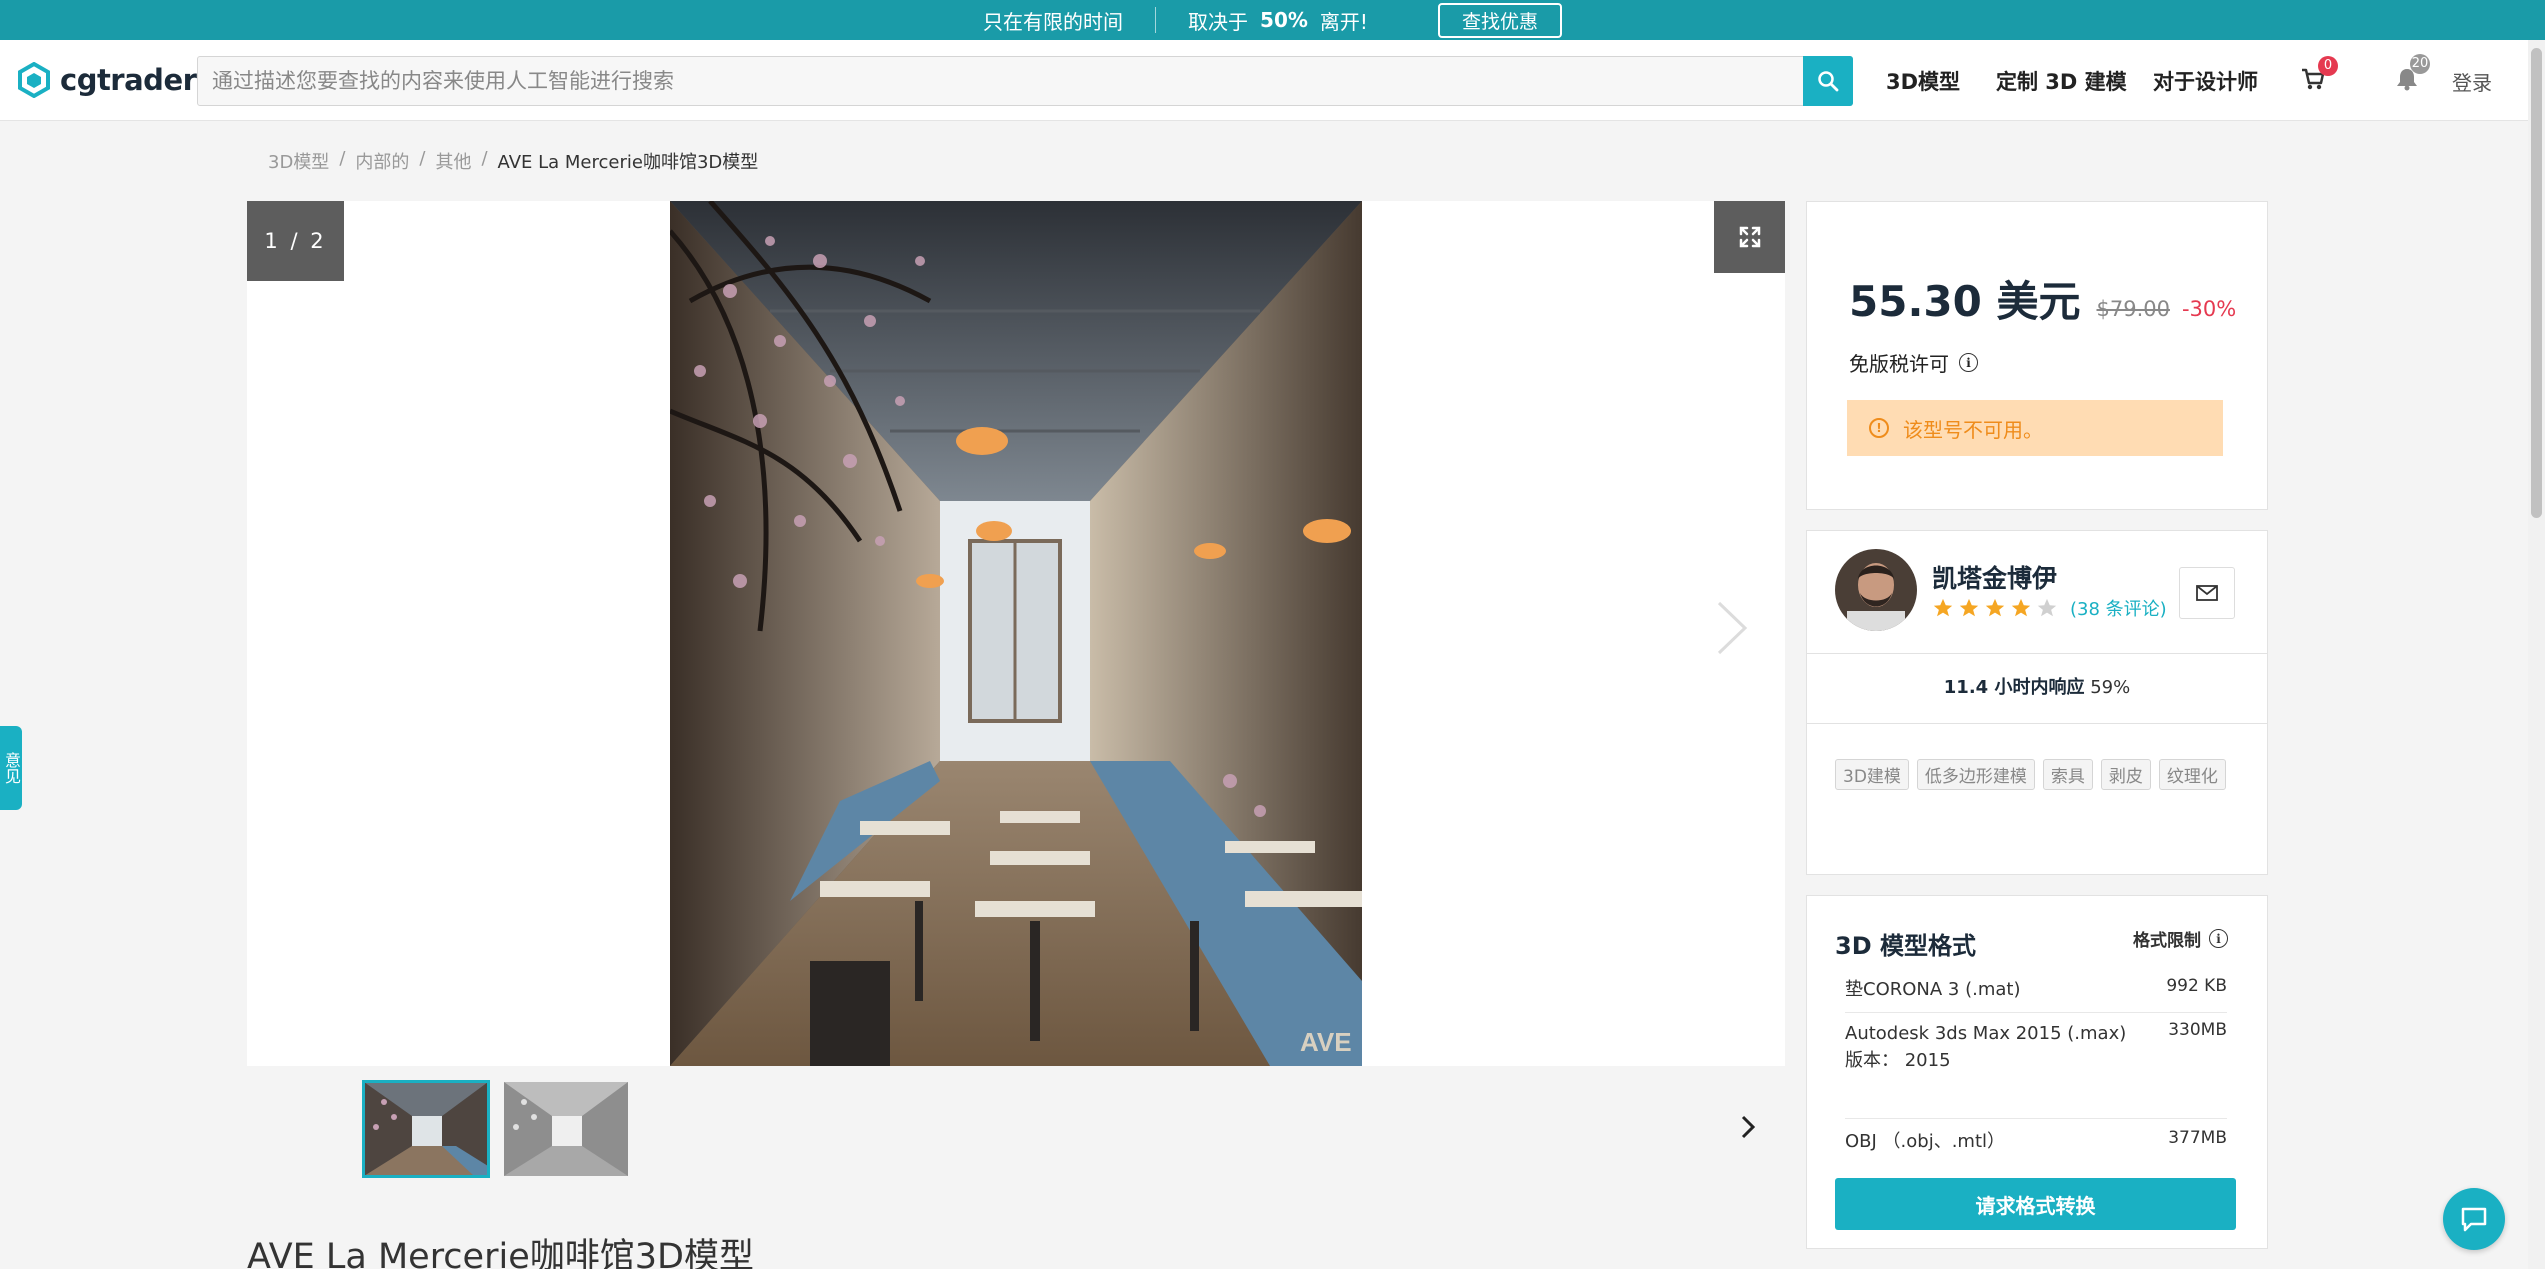 Image resolution: width=2545 pixels, height=1269 pixels. I want to click on breadcrumb-item-other: 其他, so click(453, 161).